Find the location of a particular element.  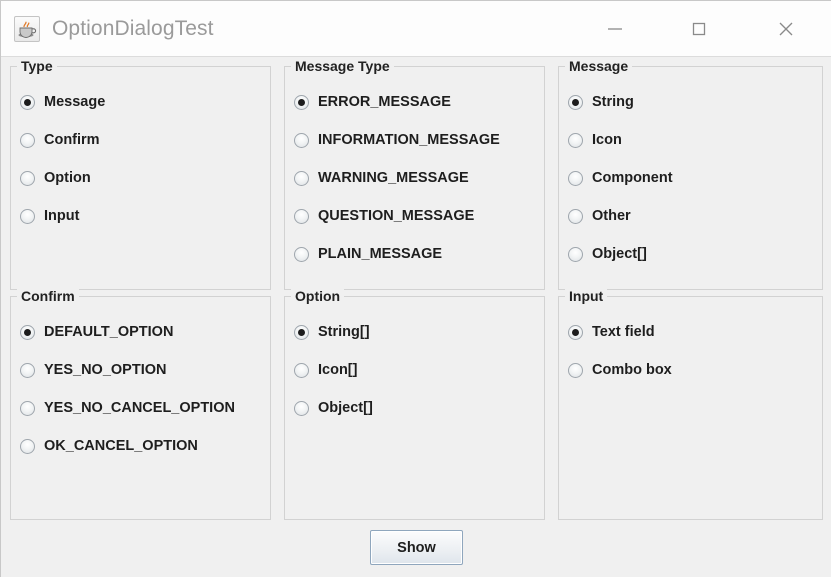

radio-input-1: Combo box is located at coordinates (620, 370).